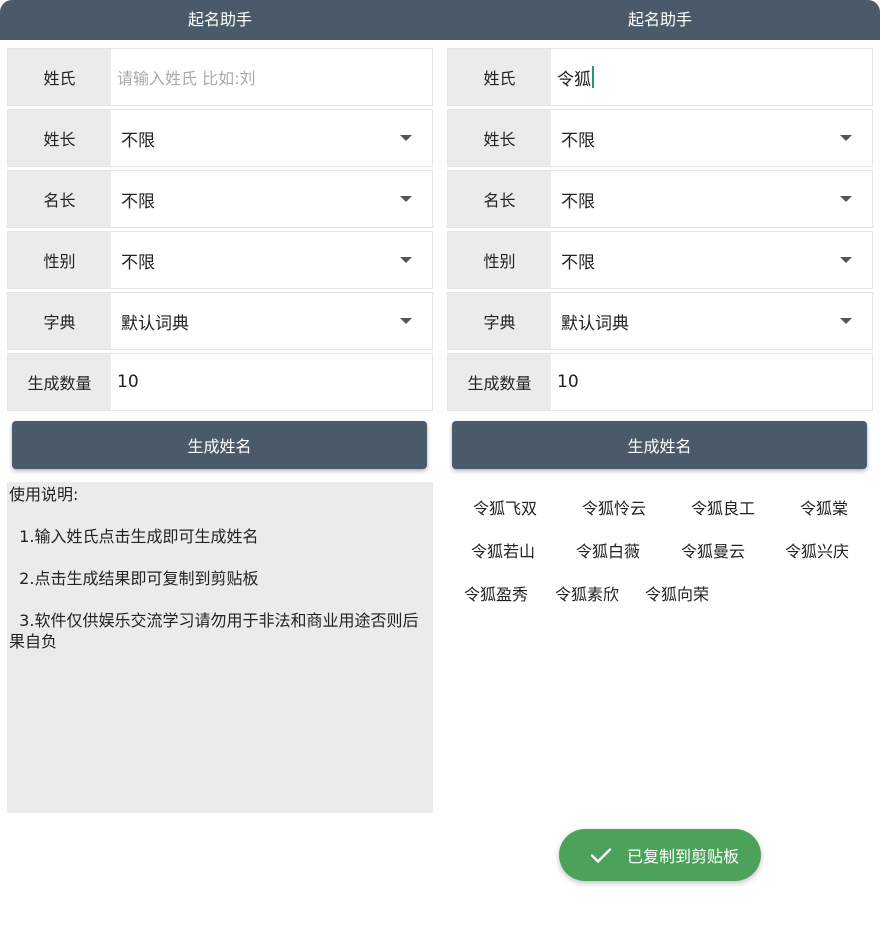 This screenshot has height=951, width=880. What do you see at coordinates (601, 855) in the screenshot?
I see `check-icon` at bounding box center [601, 855].